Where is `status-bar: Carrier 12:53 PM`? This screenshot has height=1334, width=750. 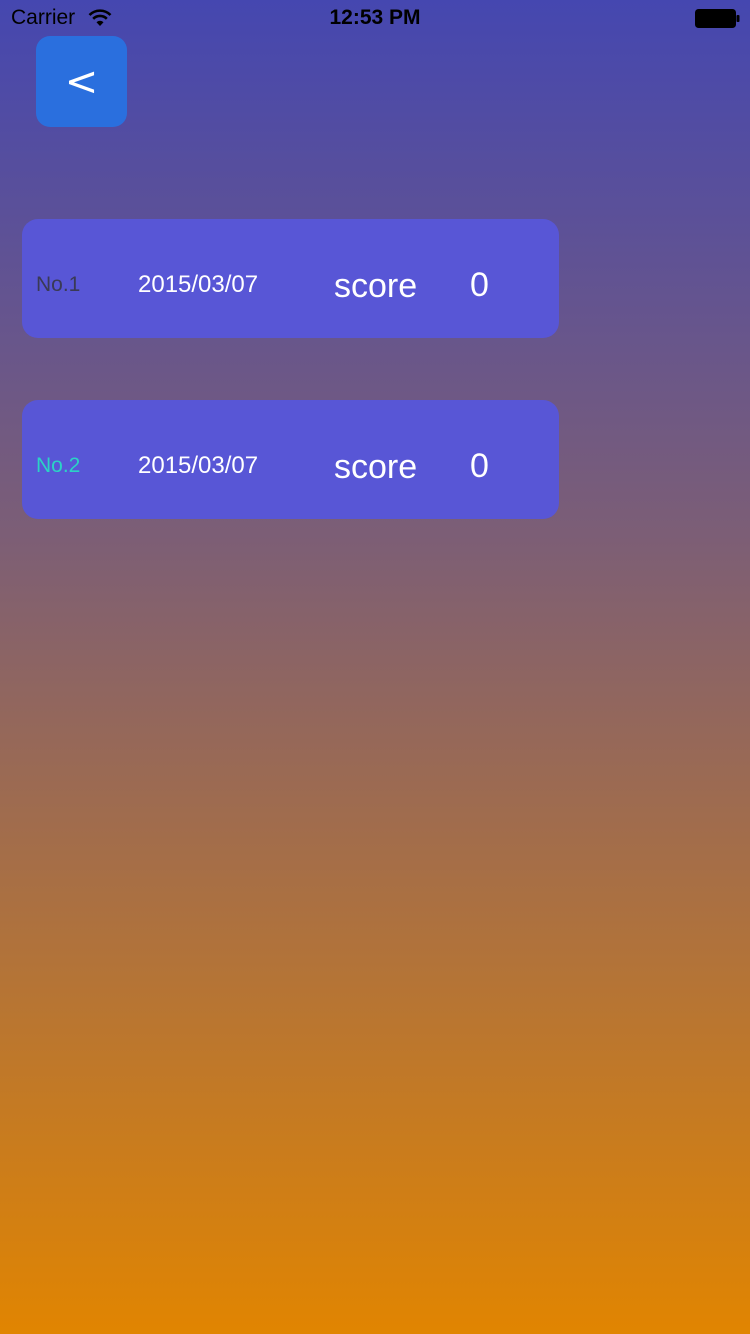 status-bar: Carrier 12:53 PM is located at coordinates (375, 20).